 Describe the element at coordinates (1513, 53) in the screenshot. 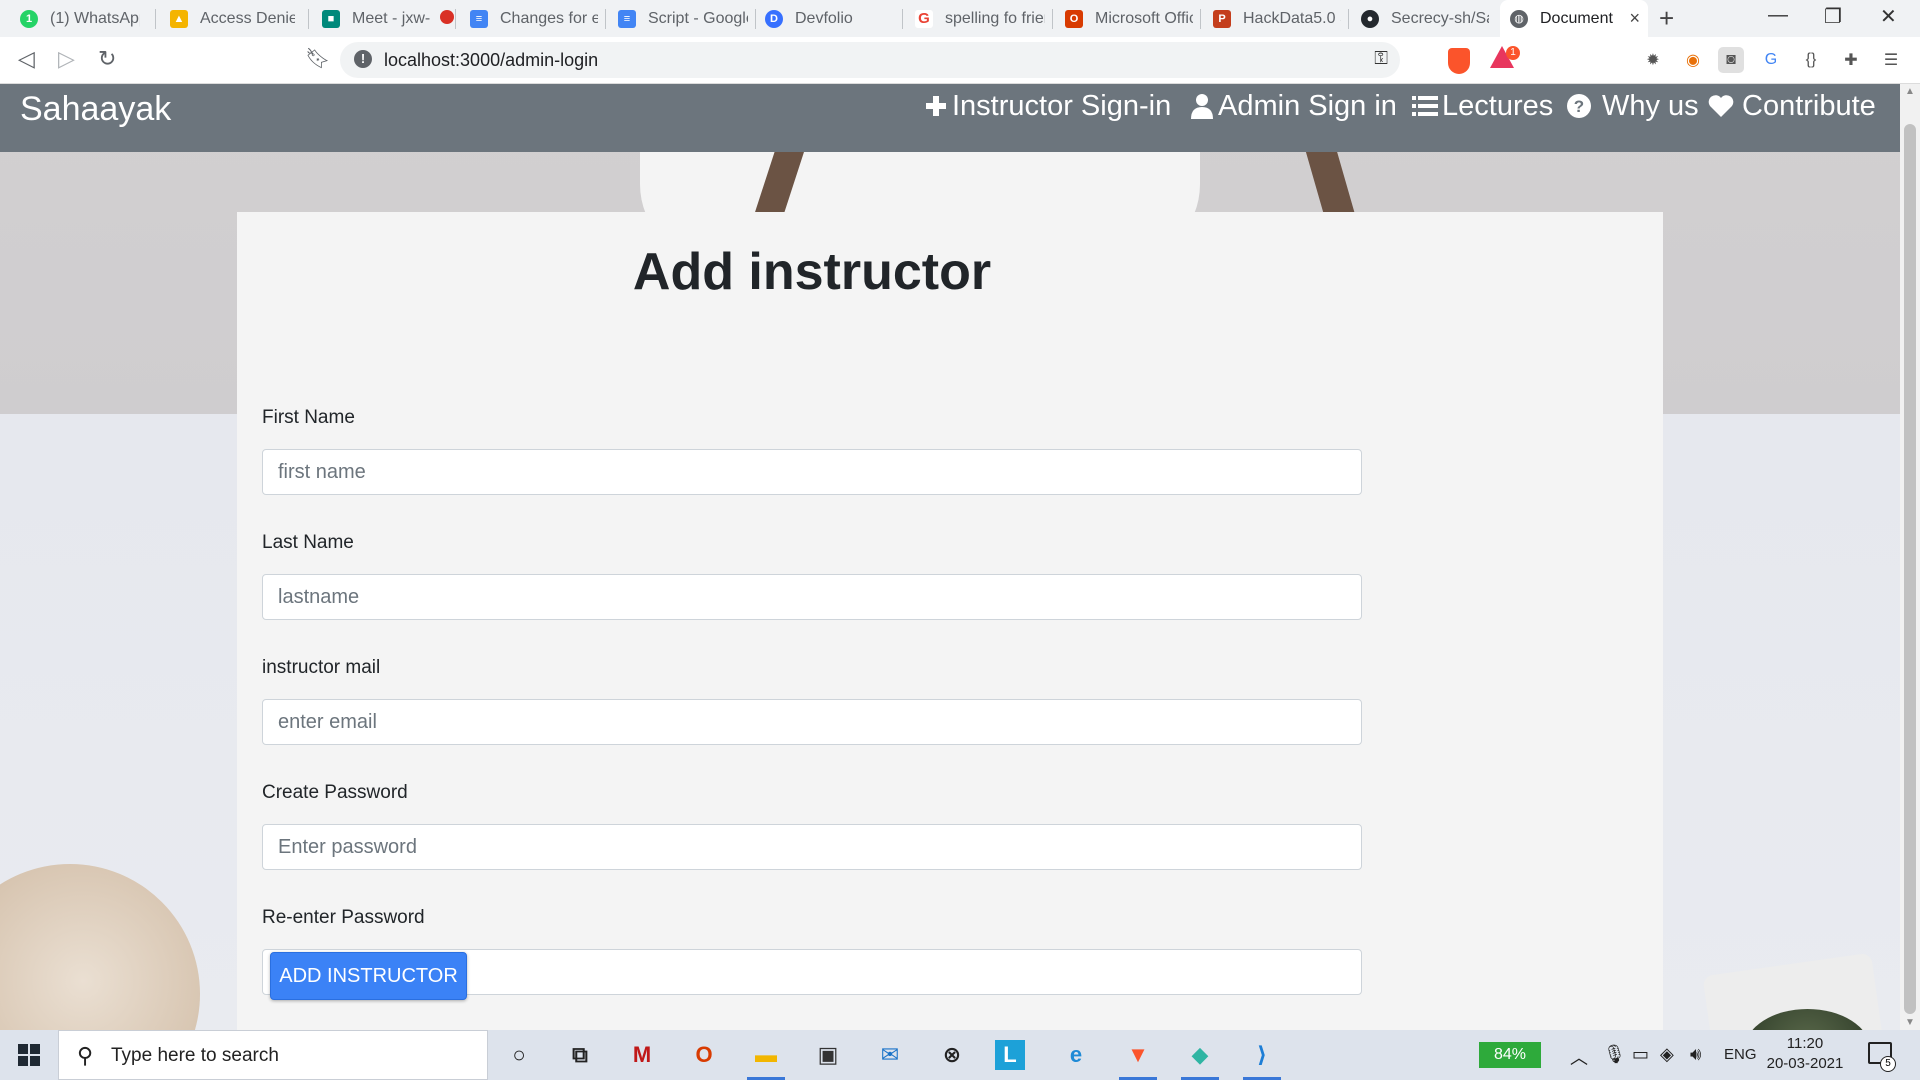

I see `rewards-badge: 1` at that location.